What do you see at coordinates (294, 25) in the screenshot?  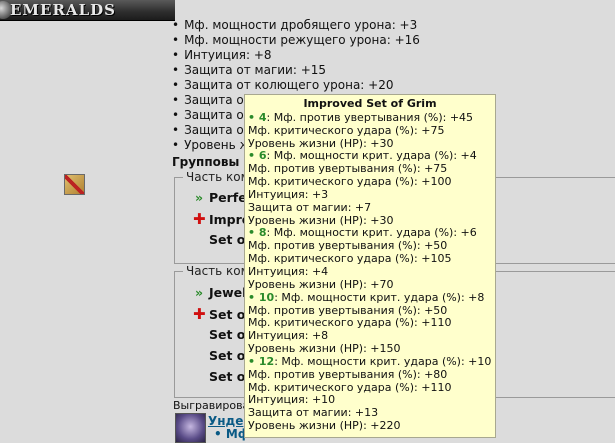 I see `stat-line: Мф. мощности дробящего урона: +3` at bounding box center [294, 25].